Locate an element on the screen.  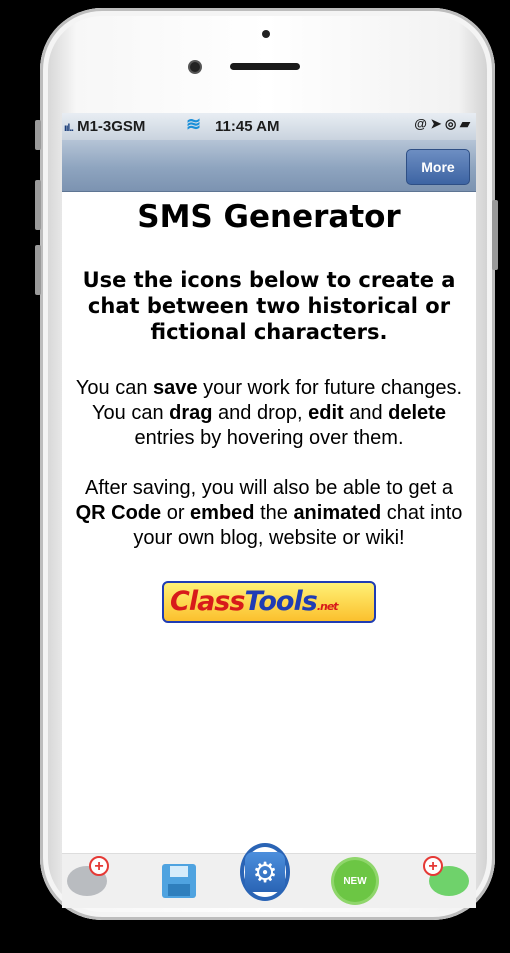
new-chat-button: NEW is located at coordinates (355, 881).